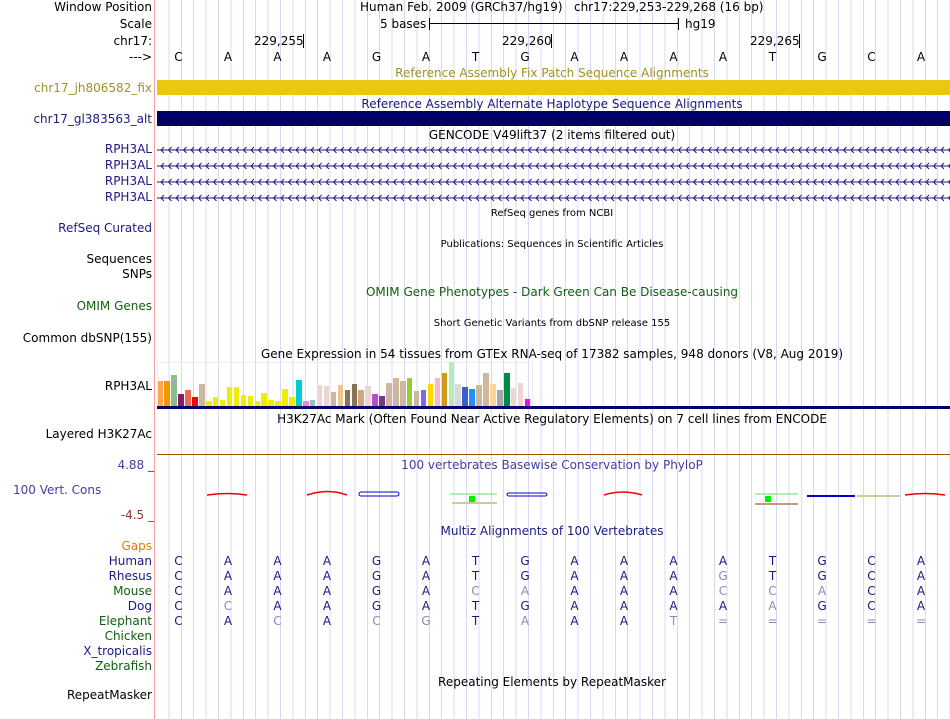 The image size is (950, 719). Describe the element at coordinates (109, 695) in the screenshot. I see `repeatmasker-label: RepeatMasker` at that location.